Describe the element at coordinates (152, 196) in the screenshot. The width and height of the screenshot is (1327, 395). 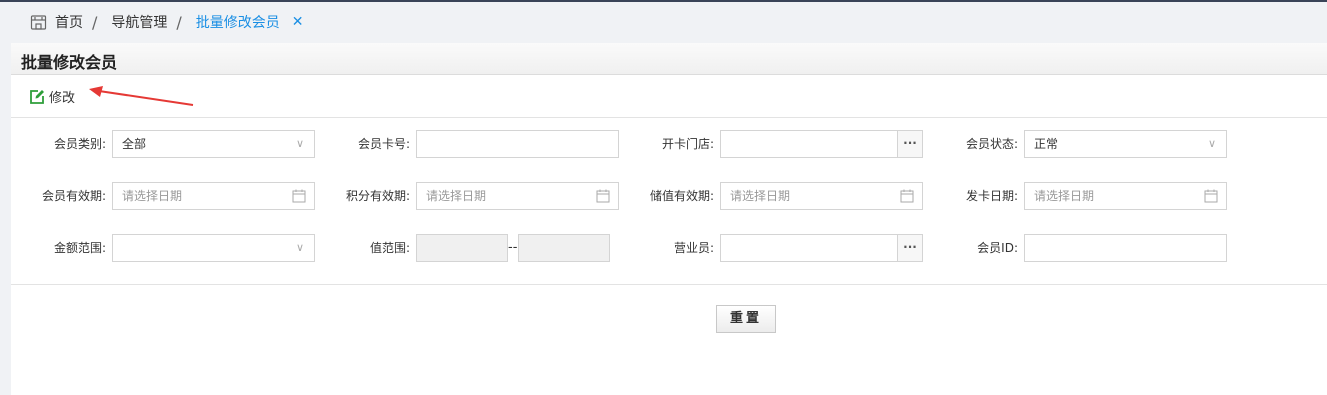
I see `member-valid-placeholder: 请选择日期` at that location.